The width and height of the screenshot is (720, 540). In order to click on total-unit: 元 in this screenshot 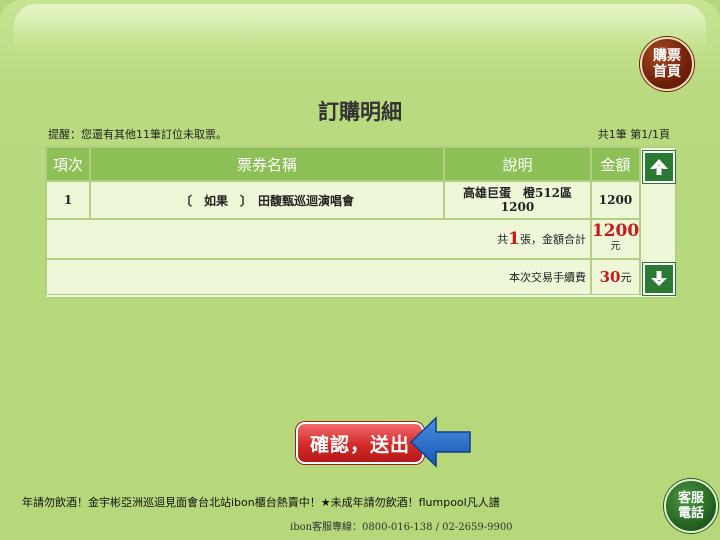, I will do `click(615, 246)`.